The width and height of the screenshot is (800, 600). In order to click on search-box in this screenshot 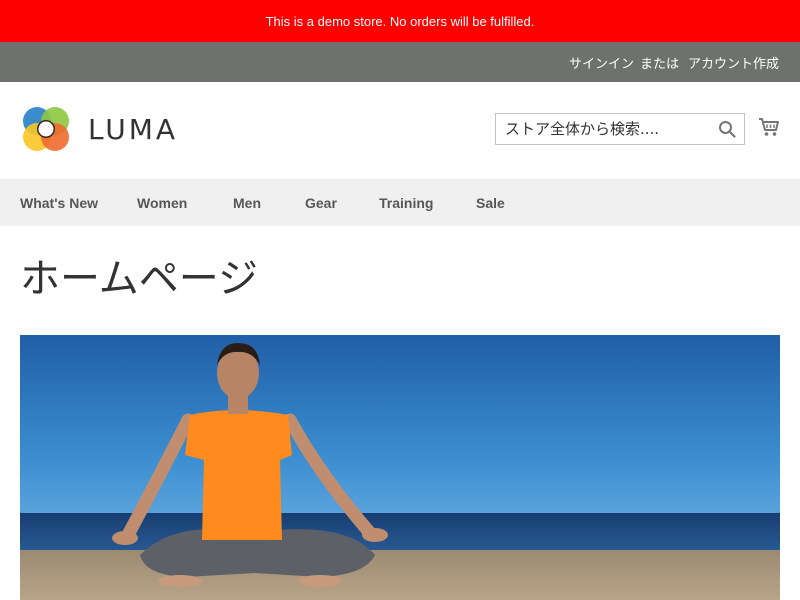, I will do `click(620, 129)`.